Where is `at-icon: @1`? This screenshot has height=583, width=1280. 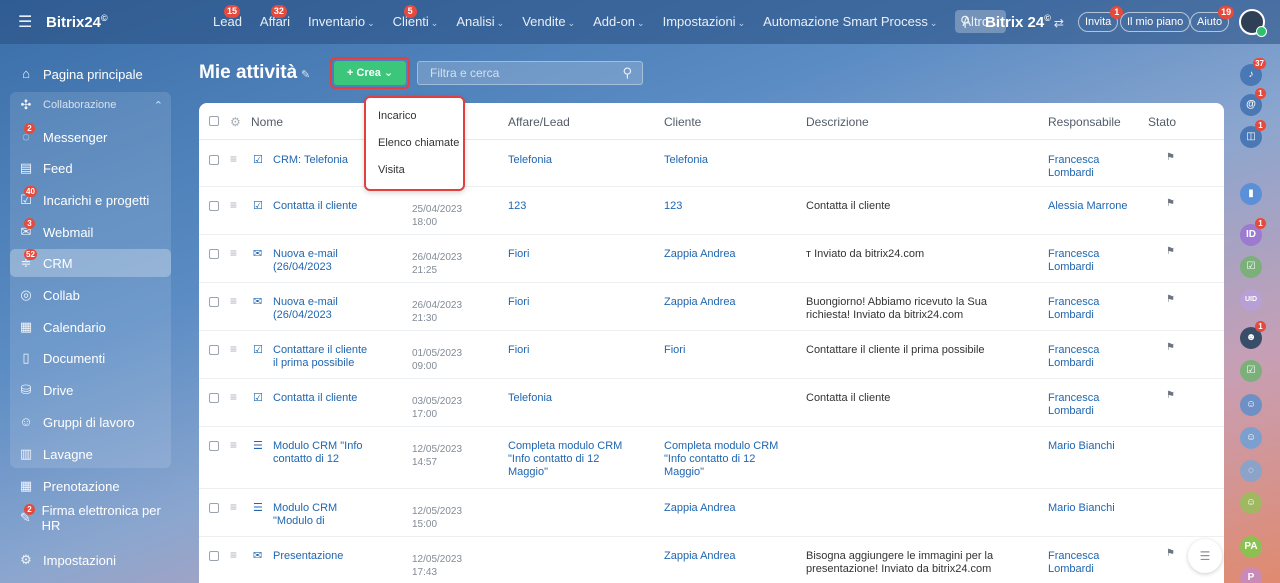 at-icon: @1 is located at coordinates (1253, 102).